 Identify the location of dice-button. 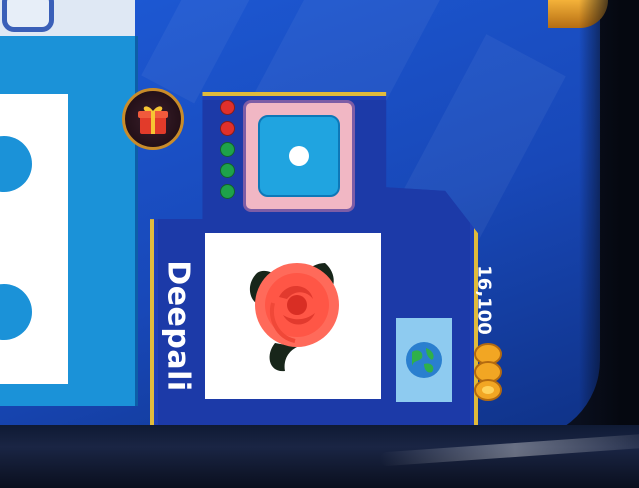
(299, 156).